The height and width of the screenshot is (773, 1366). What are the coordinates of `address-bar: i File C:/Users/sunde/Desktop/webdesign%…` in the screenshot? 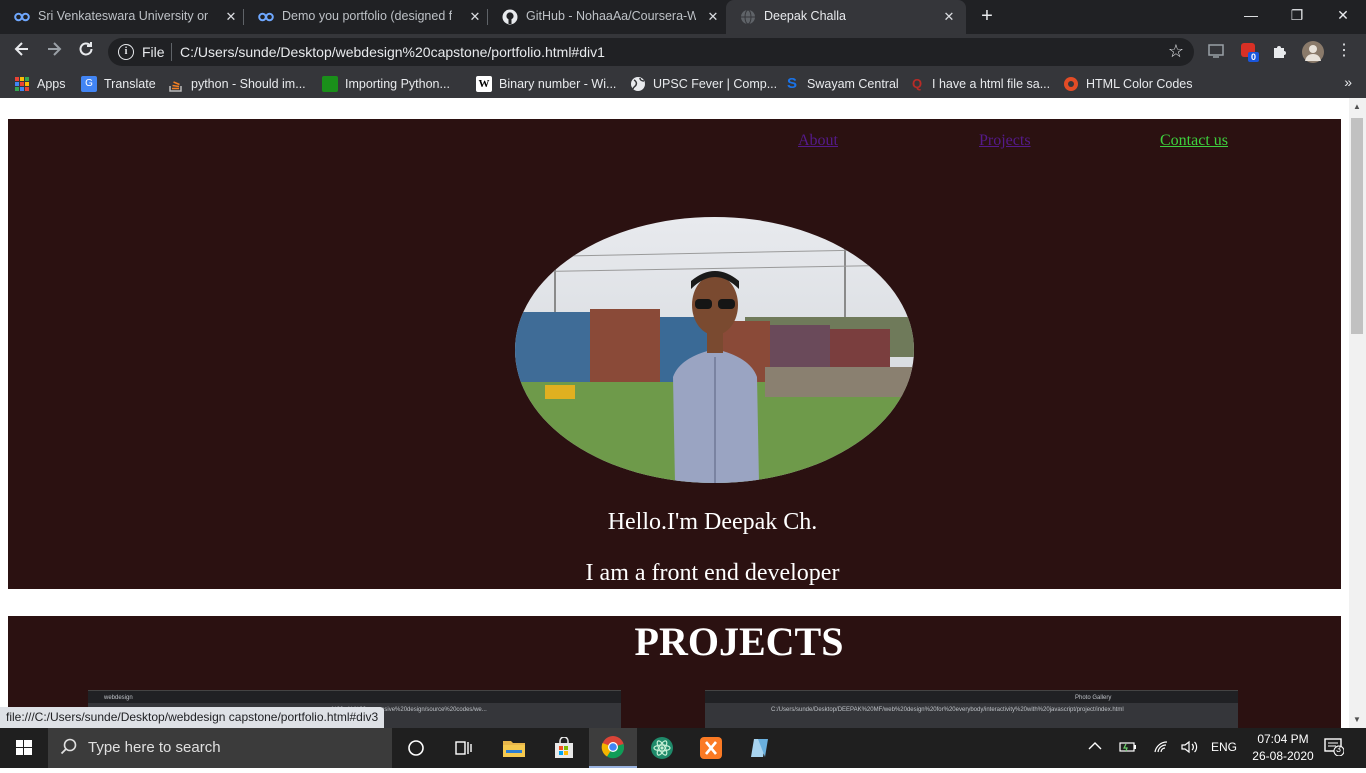 It's located at (651, 52).